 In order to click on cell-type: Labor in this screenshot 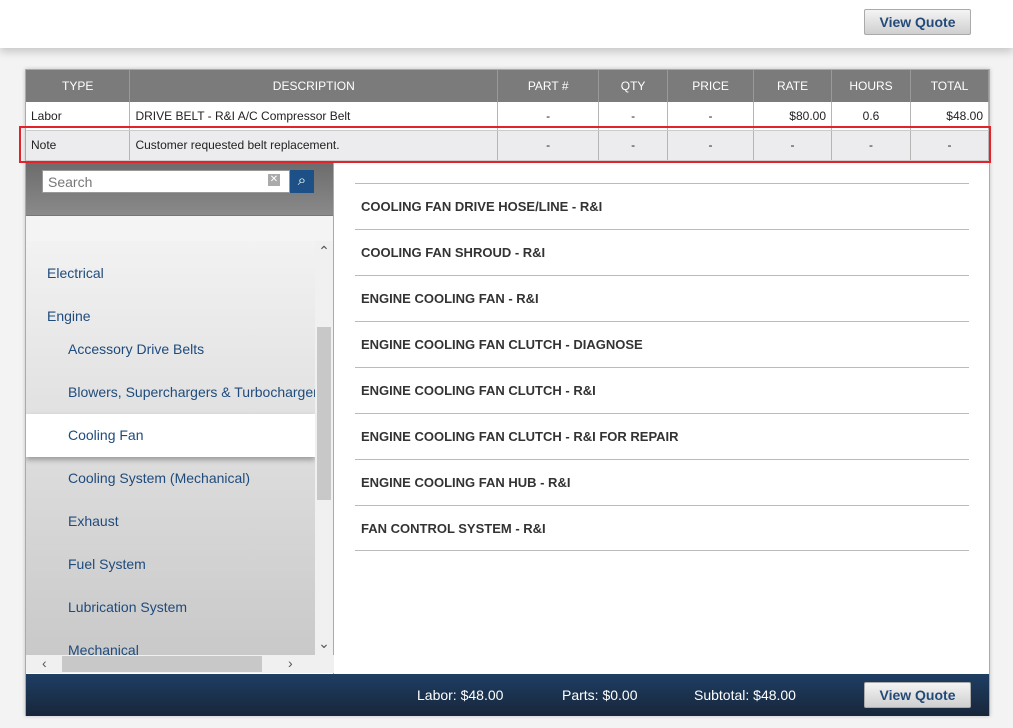, I will do `click(78, 116)`.